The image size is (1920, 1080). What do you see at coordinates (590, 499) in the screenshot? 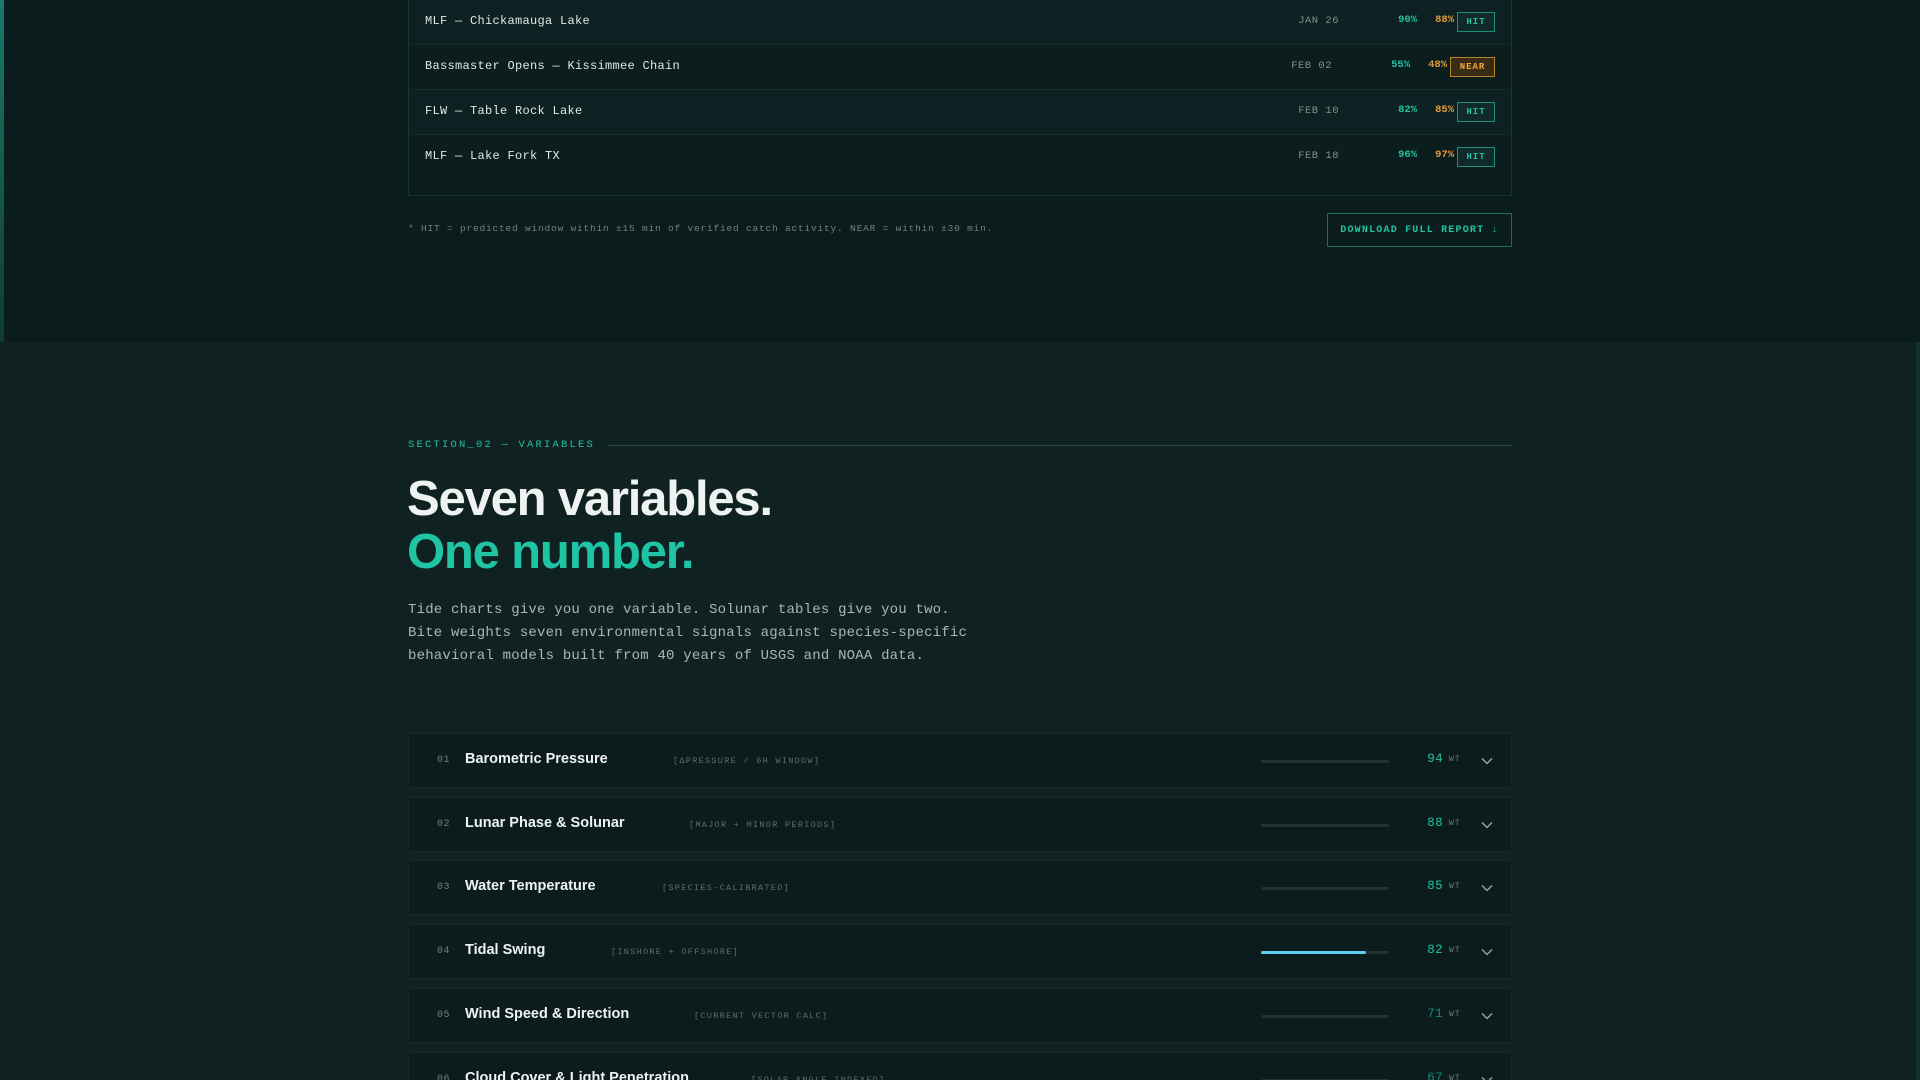
I see `headline-line-1: Seven variables.` at bounding box center [590, 499].